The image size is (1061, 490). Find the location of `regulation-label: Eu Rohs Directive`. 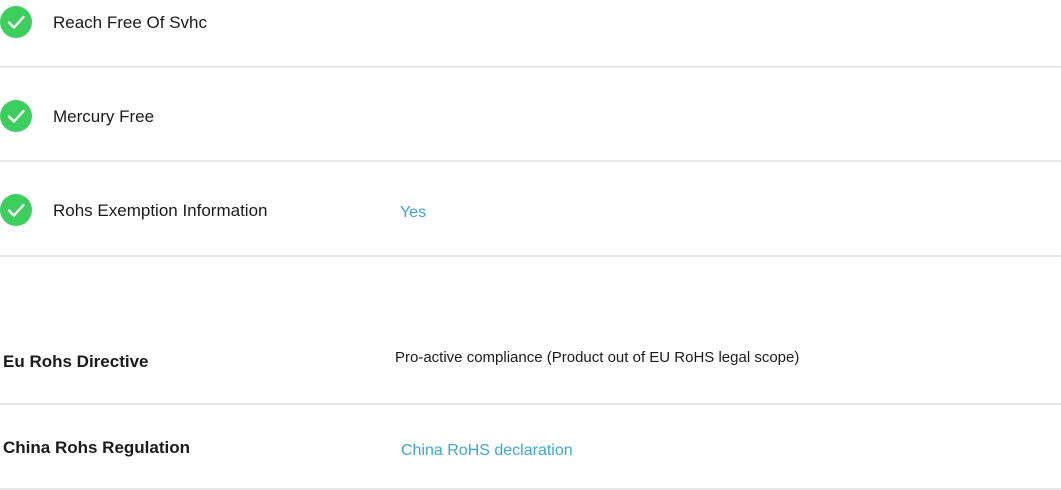

regulation-label: Eu Rohs Directive is located at coordinates (76, 361).